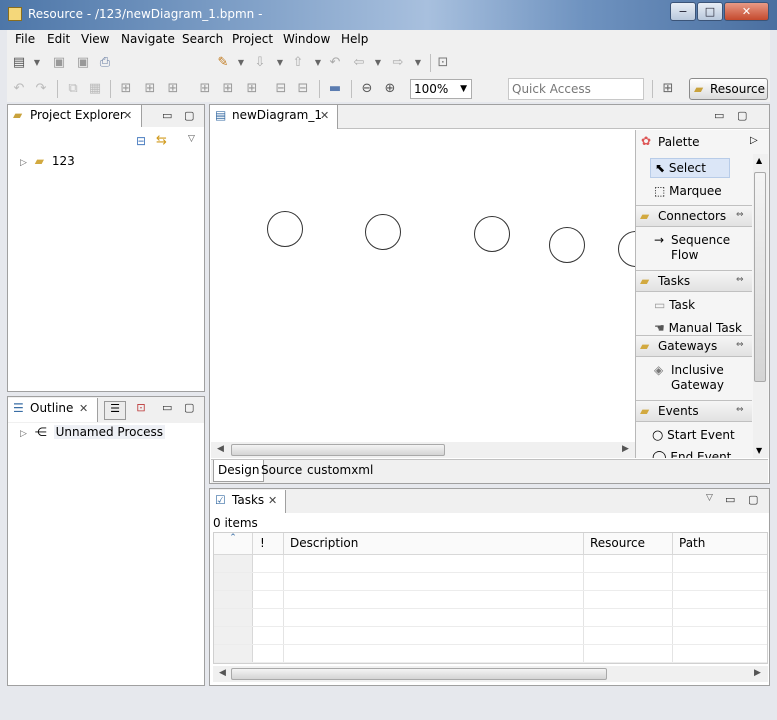  Describe the element at coordinates (576, 89) in the screenshot. I see `quick-access-input: Quick Access` at that location.